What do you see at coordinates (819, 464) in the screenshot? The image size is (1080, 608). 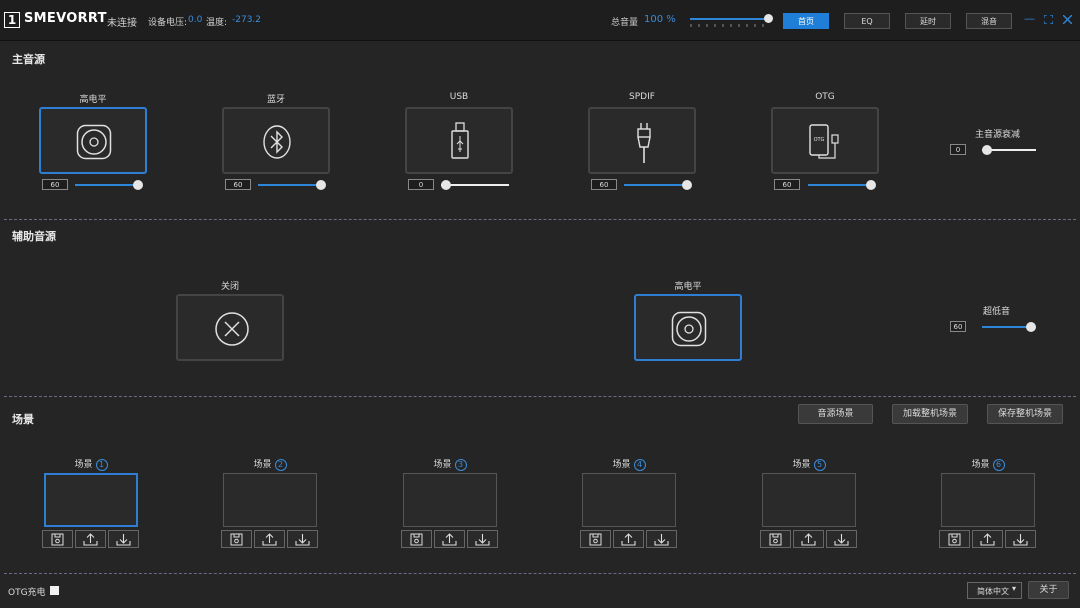 I see `scene-number: 5` at bounding box center [819, 464].